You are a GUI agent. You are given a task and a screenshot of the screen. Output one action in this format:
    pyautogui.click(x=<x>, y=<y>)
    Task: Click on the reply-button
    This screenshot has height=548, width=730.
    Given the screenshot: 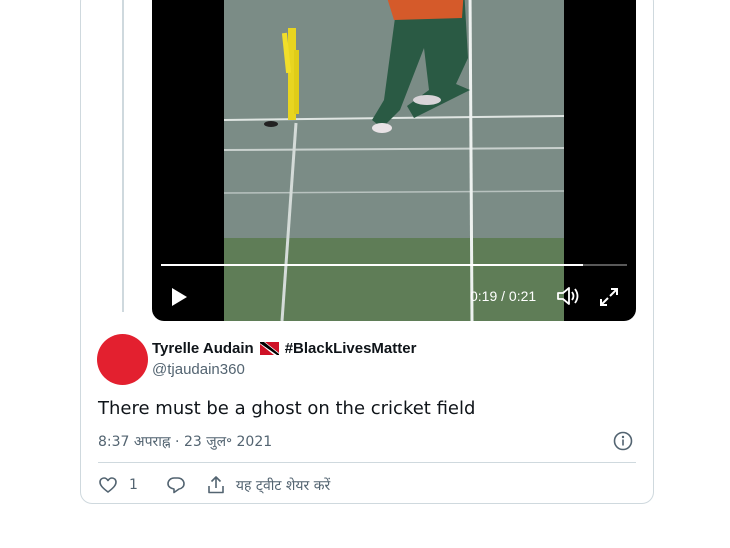 What is the action you would take?
    pyautogui.click(x=176, y=485)
    